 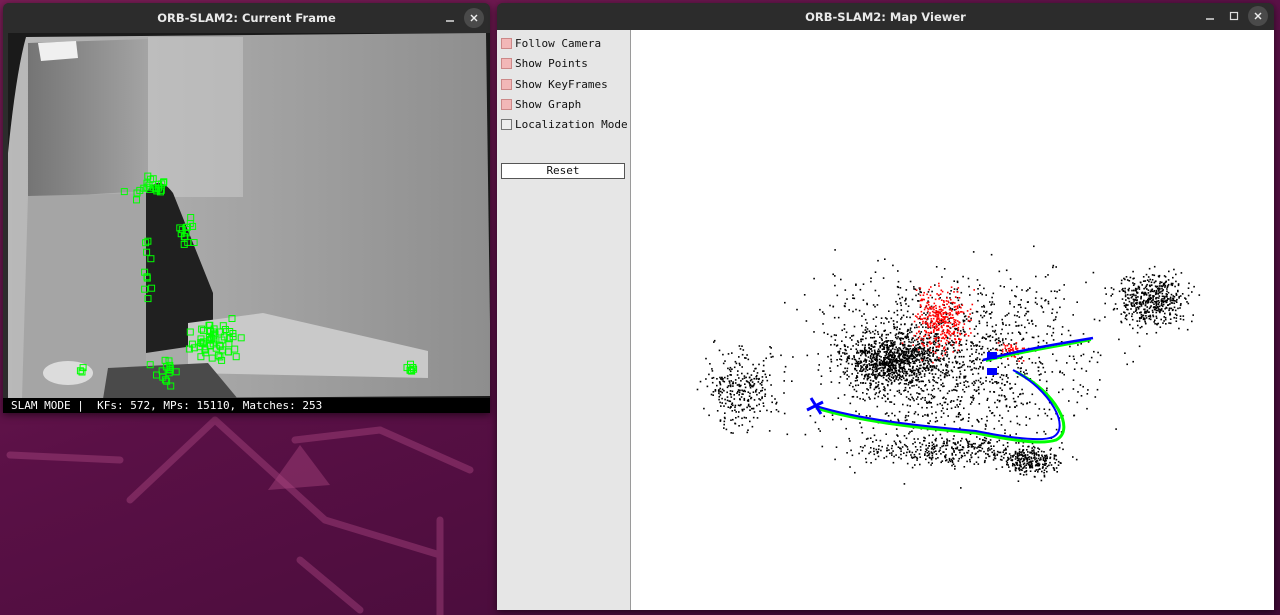 I want to click on current-frame-titlebar: ORB-SLAM2: Current Frame, so click(x=246, y=18).